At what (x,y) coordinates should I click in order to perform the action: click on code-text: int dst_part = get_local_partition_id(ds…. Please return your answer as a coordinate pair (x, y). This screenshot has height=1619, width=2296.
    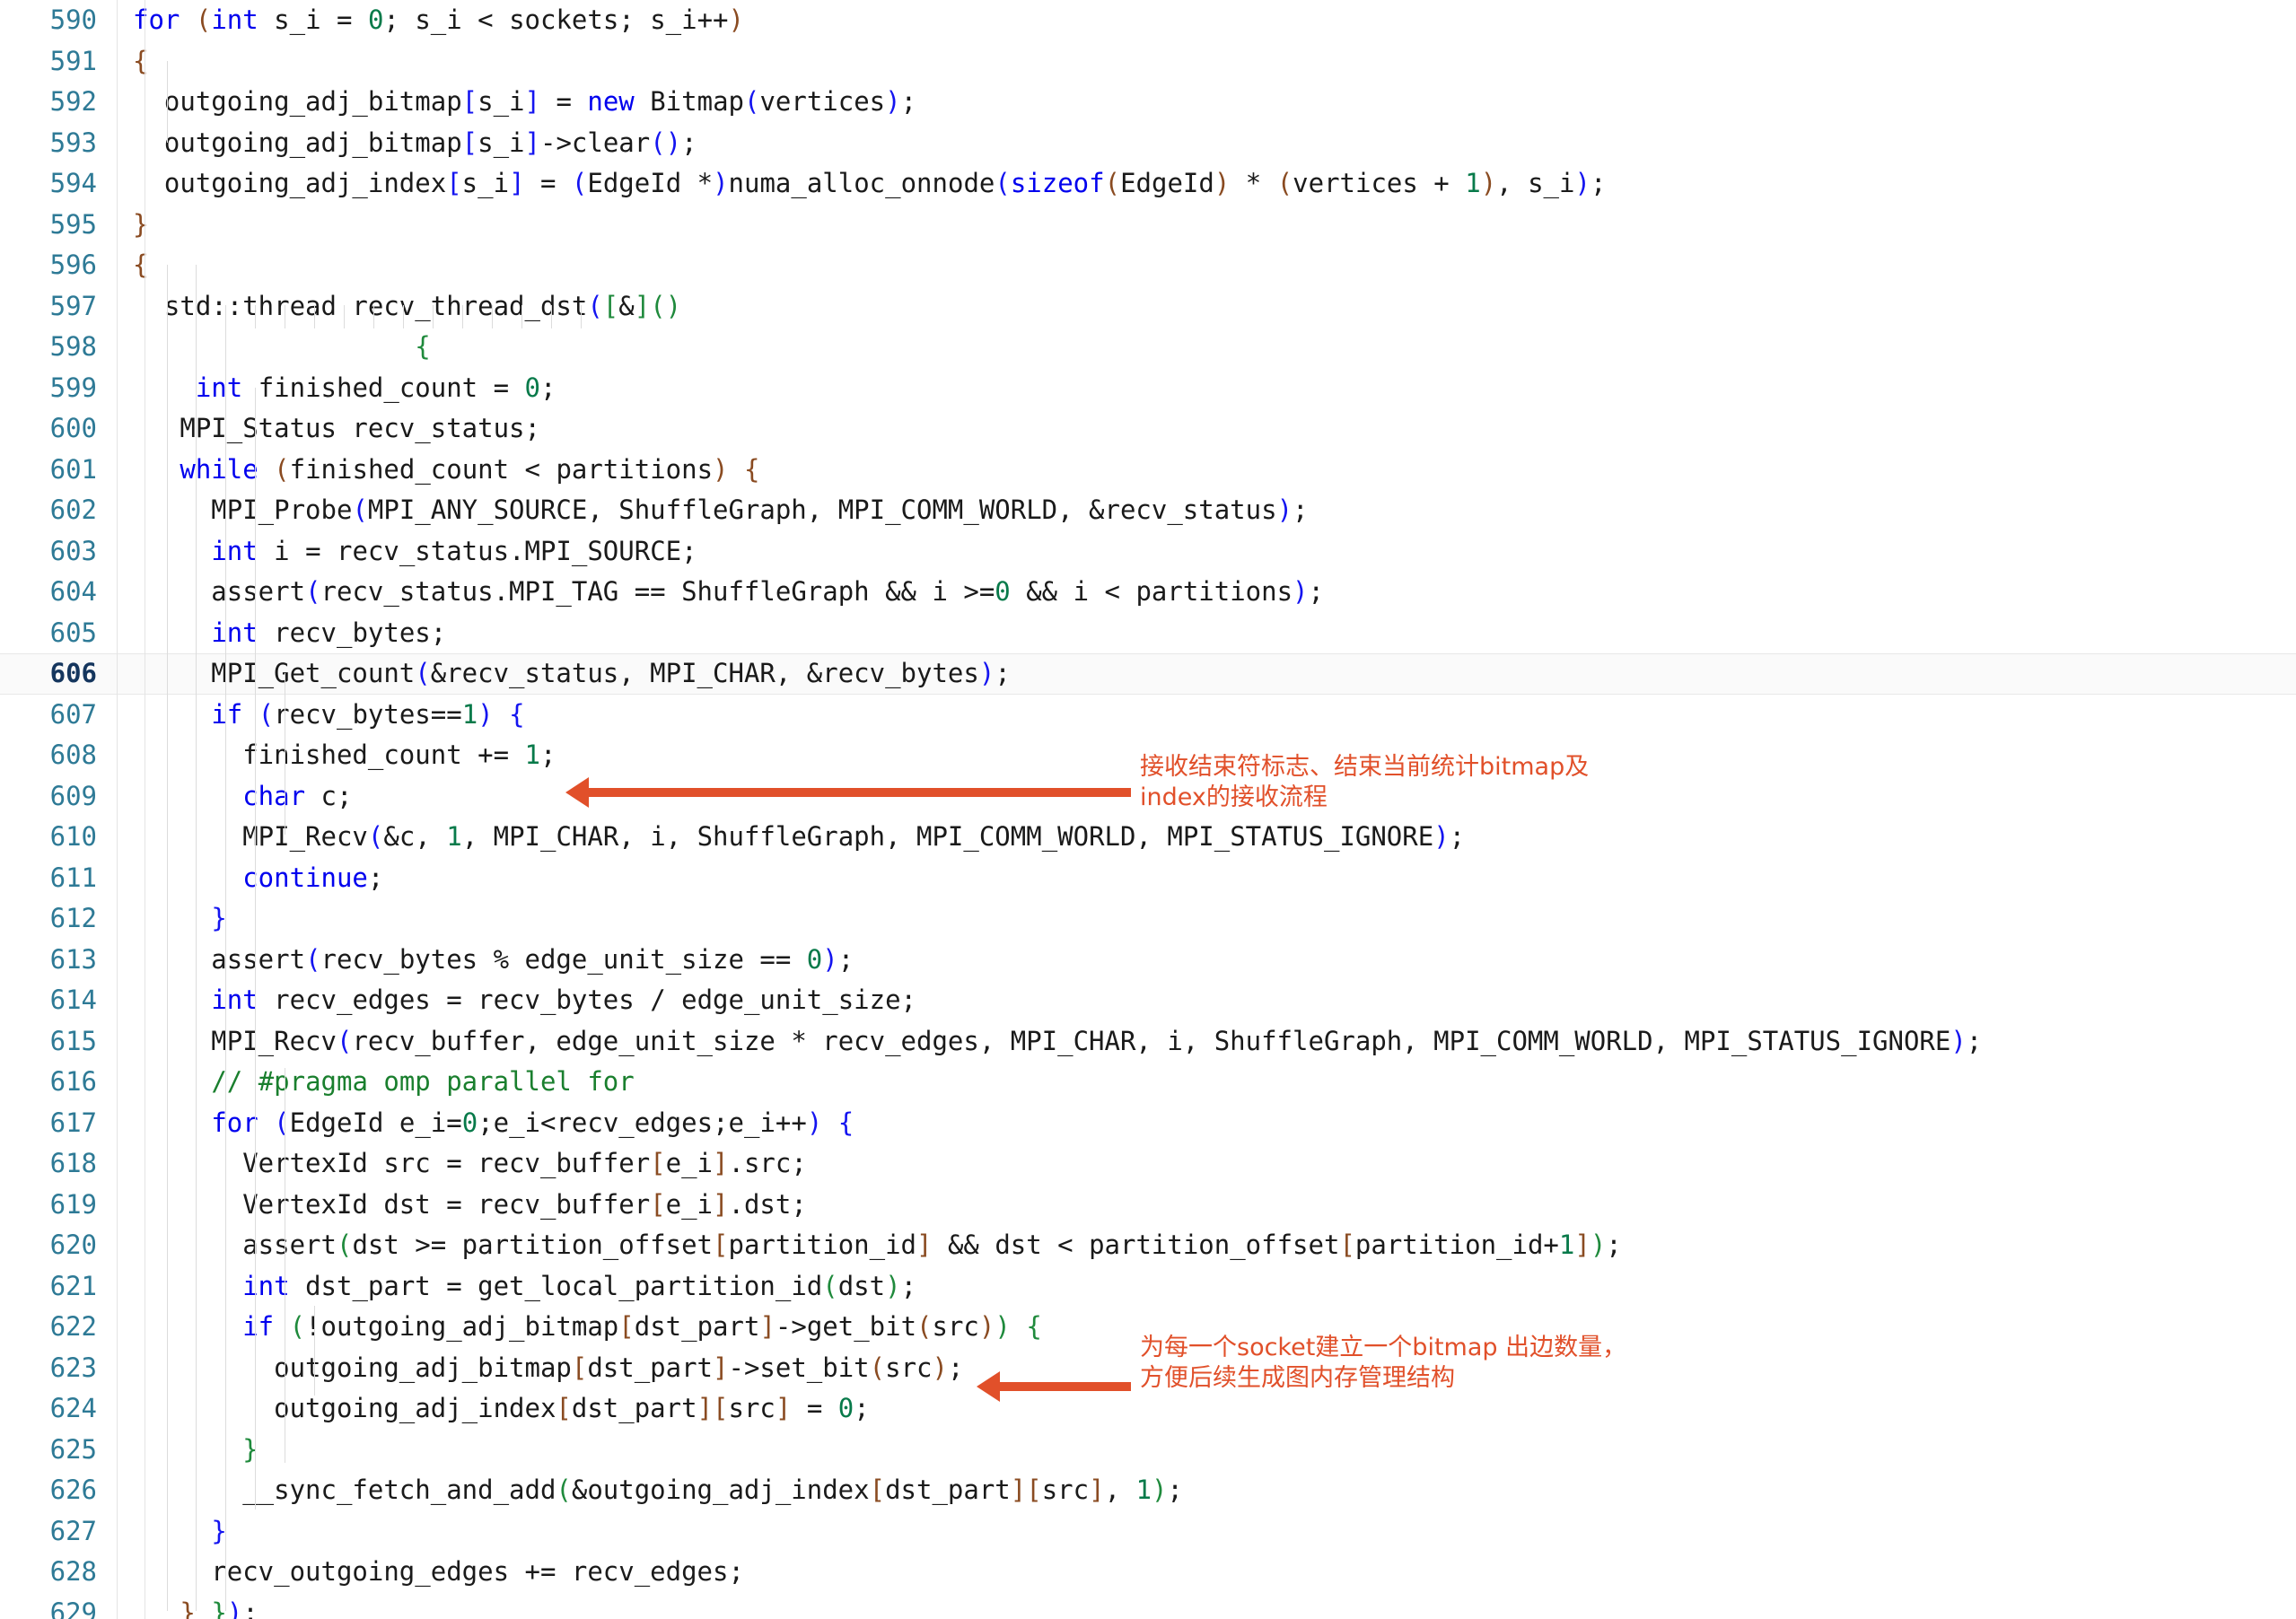
    Looking at the image, I should click on (525, 1287).